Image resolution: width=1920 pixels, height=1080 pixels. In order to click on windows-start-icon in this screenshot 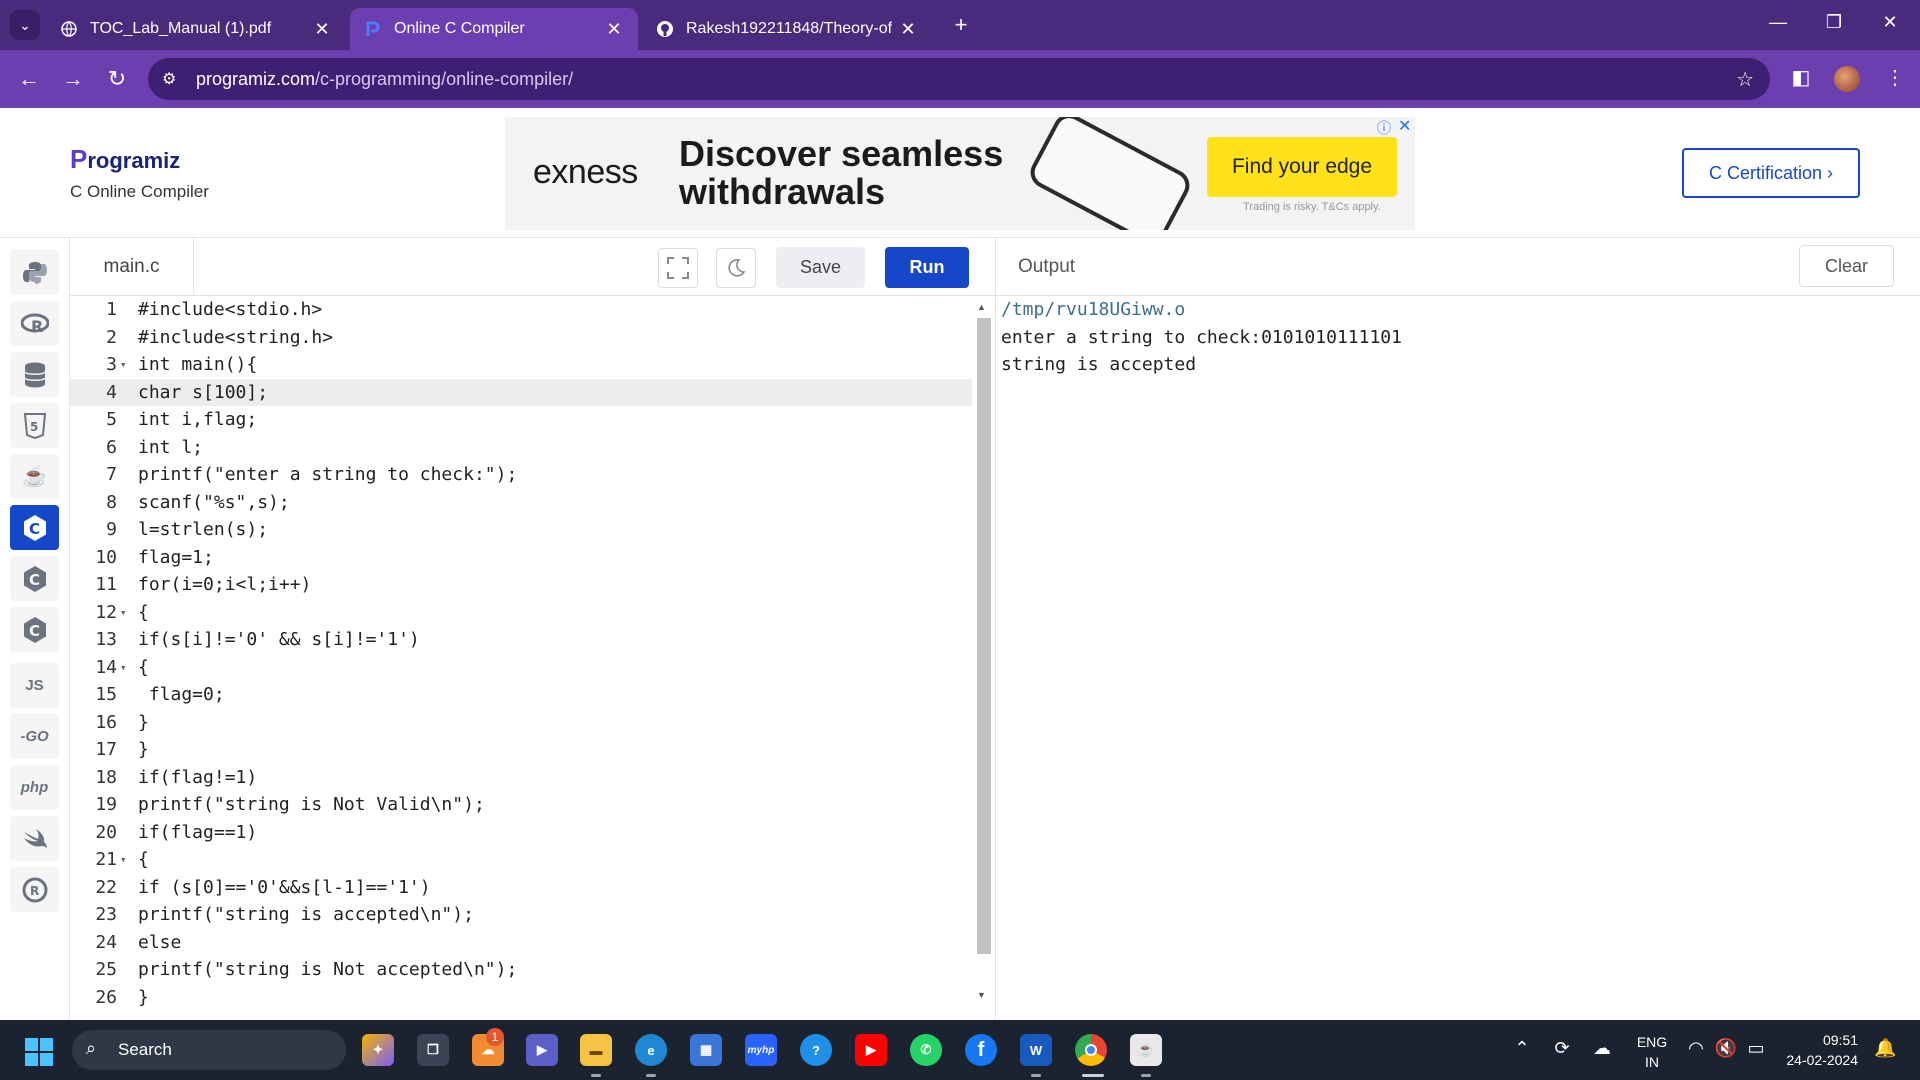, I will do `click(39, 1052)`.